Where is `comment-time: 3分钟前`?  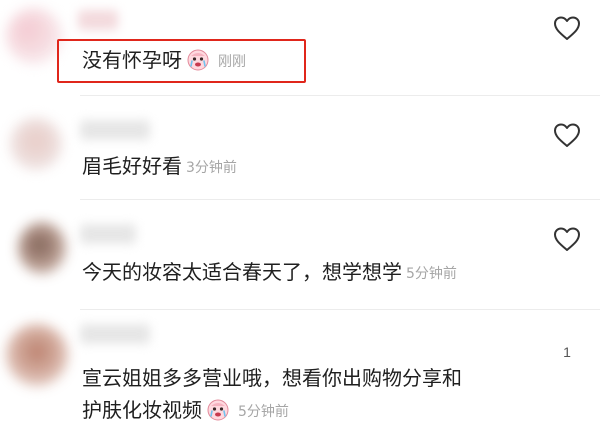 comment-time: 3分钟前 is located at coordinates (211, 168).